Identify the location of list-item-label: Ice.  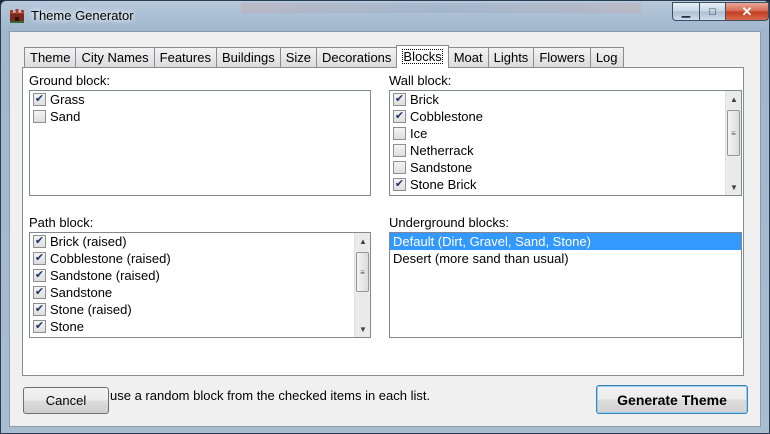
(419, 133).